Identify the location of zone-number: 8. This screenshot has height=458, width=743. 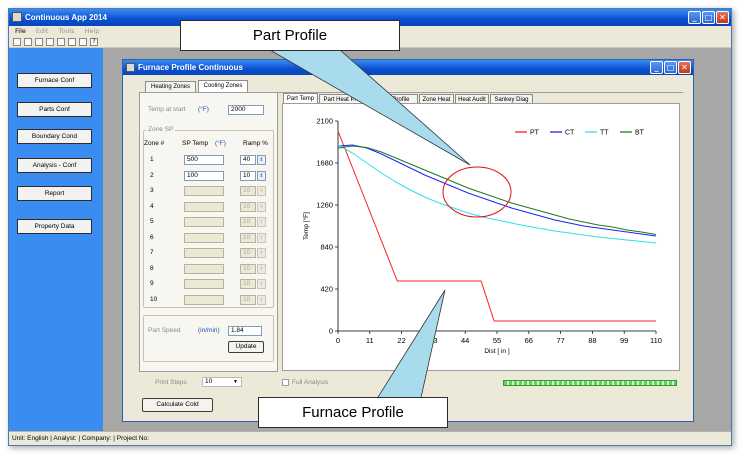
(152, 268).